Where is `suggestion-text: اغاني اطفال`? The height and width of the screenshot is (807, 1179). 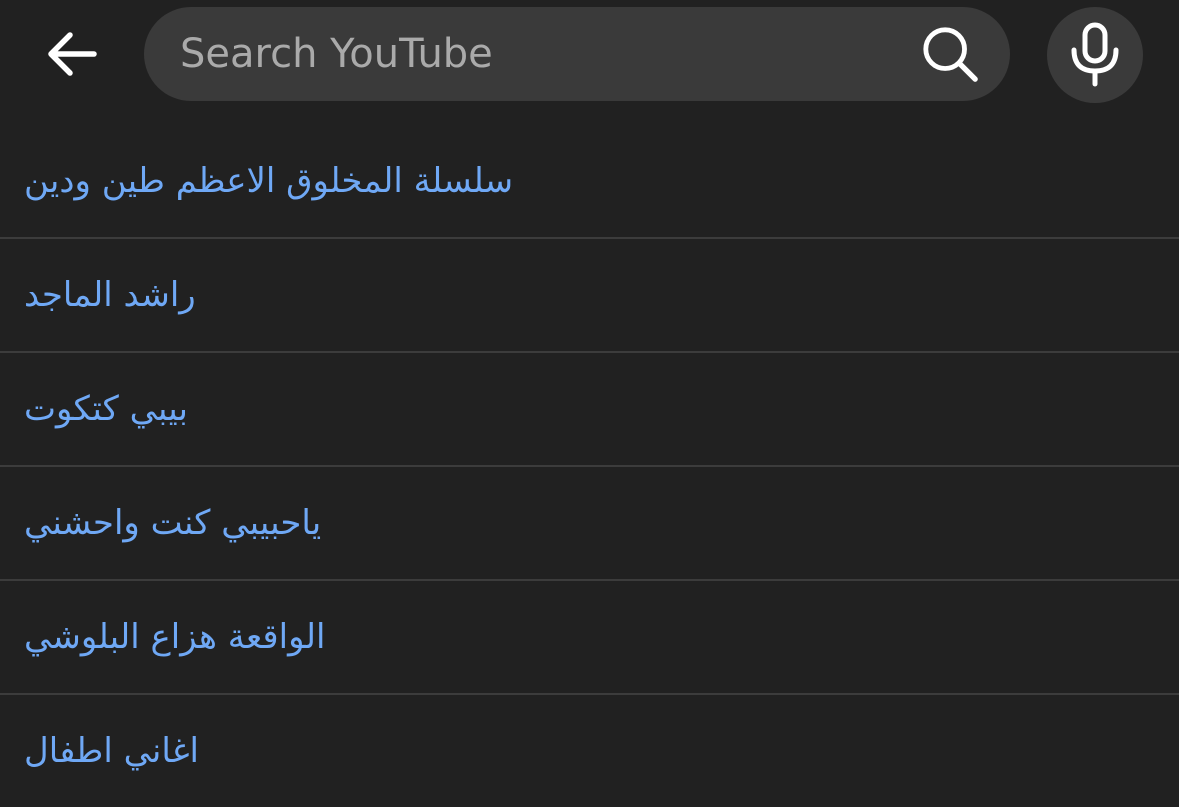
suggestion-text: اغاني اطفال is located at coordinates (111, 751).